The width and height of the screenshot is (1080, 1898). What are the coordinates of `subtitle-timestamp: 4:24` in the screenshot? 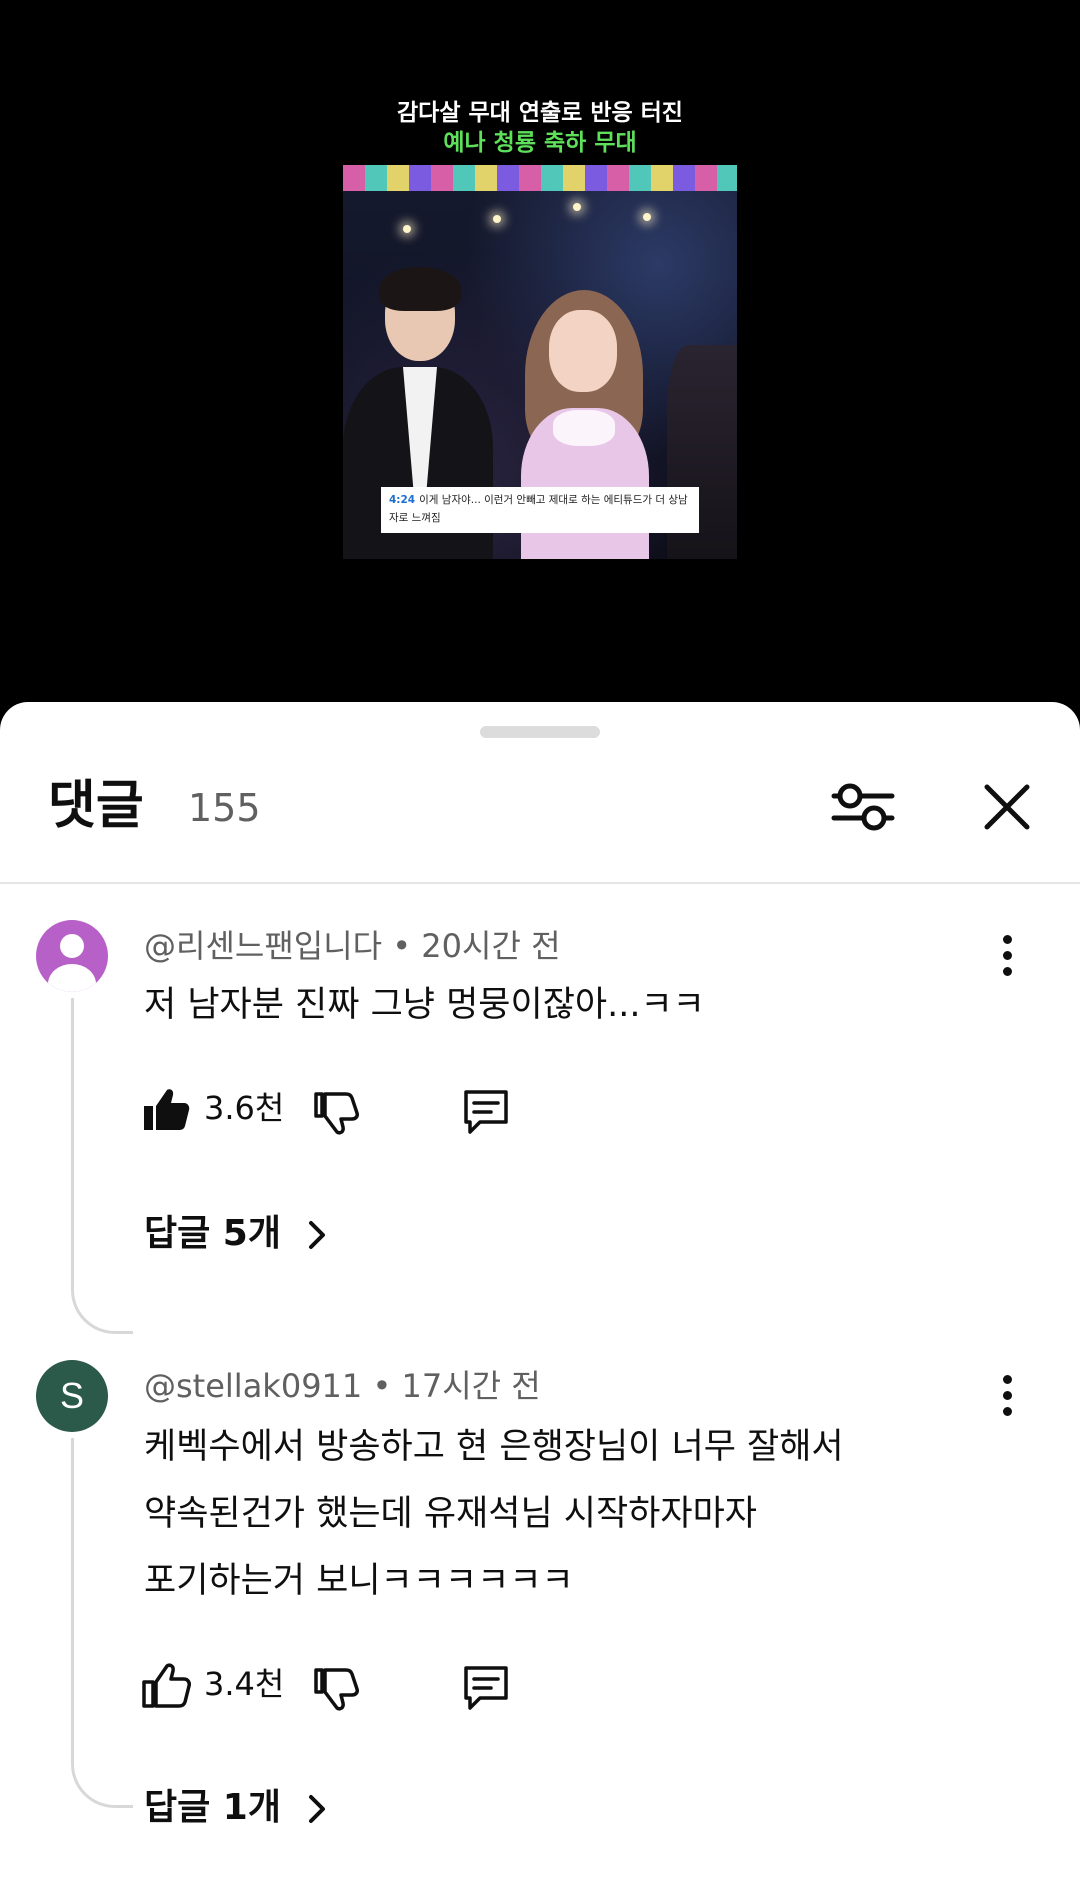 It's located at (402, 500).